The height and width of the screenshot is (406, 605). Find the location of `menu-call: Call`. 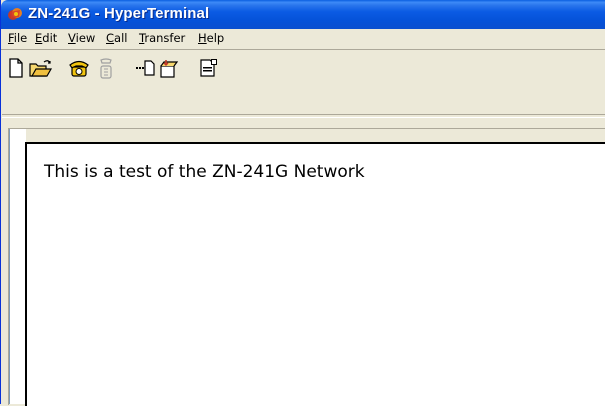

menu-call: Call is located at coordinates (116, 38).